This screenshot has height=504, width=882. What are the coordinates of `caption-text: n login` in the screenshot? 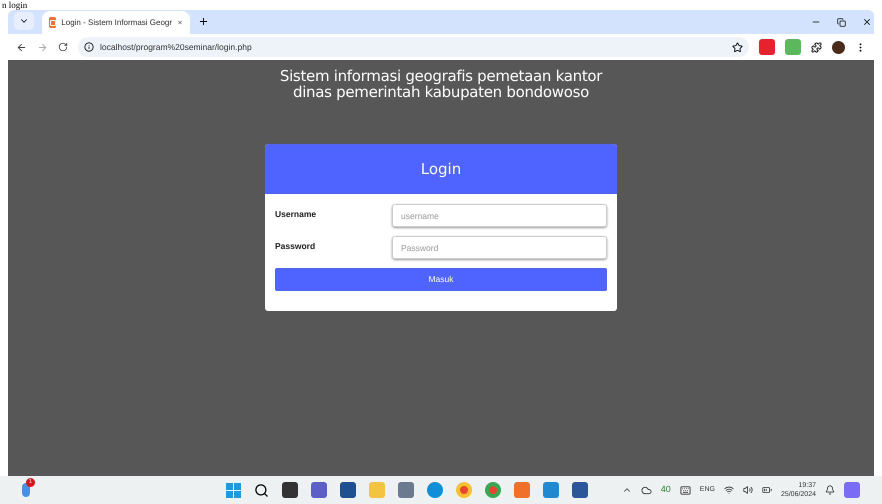 It's located at (15, 5).